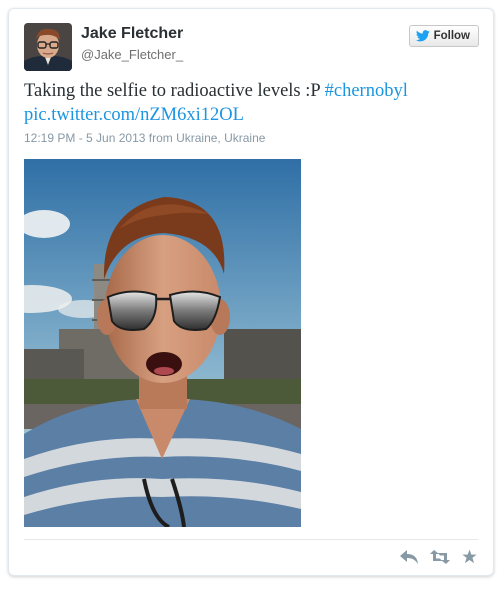 The height and width of the screenshot is (591, 504). What do you see at coordinates (48, 47) in the screenshot?
I see `avatar` at bounding box center [48, 47].